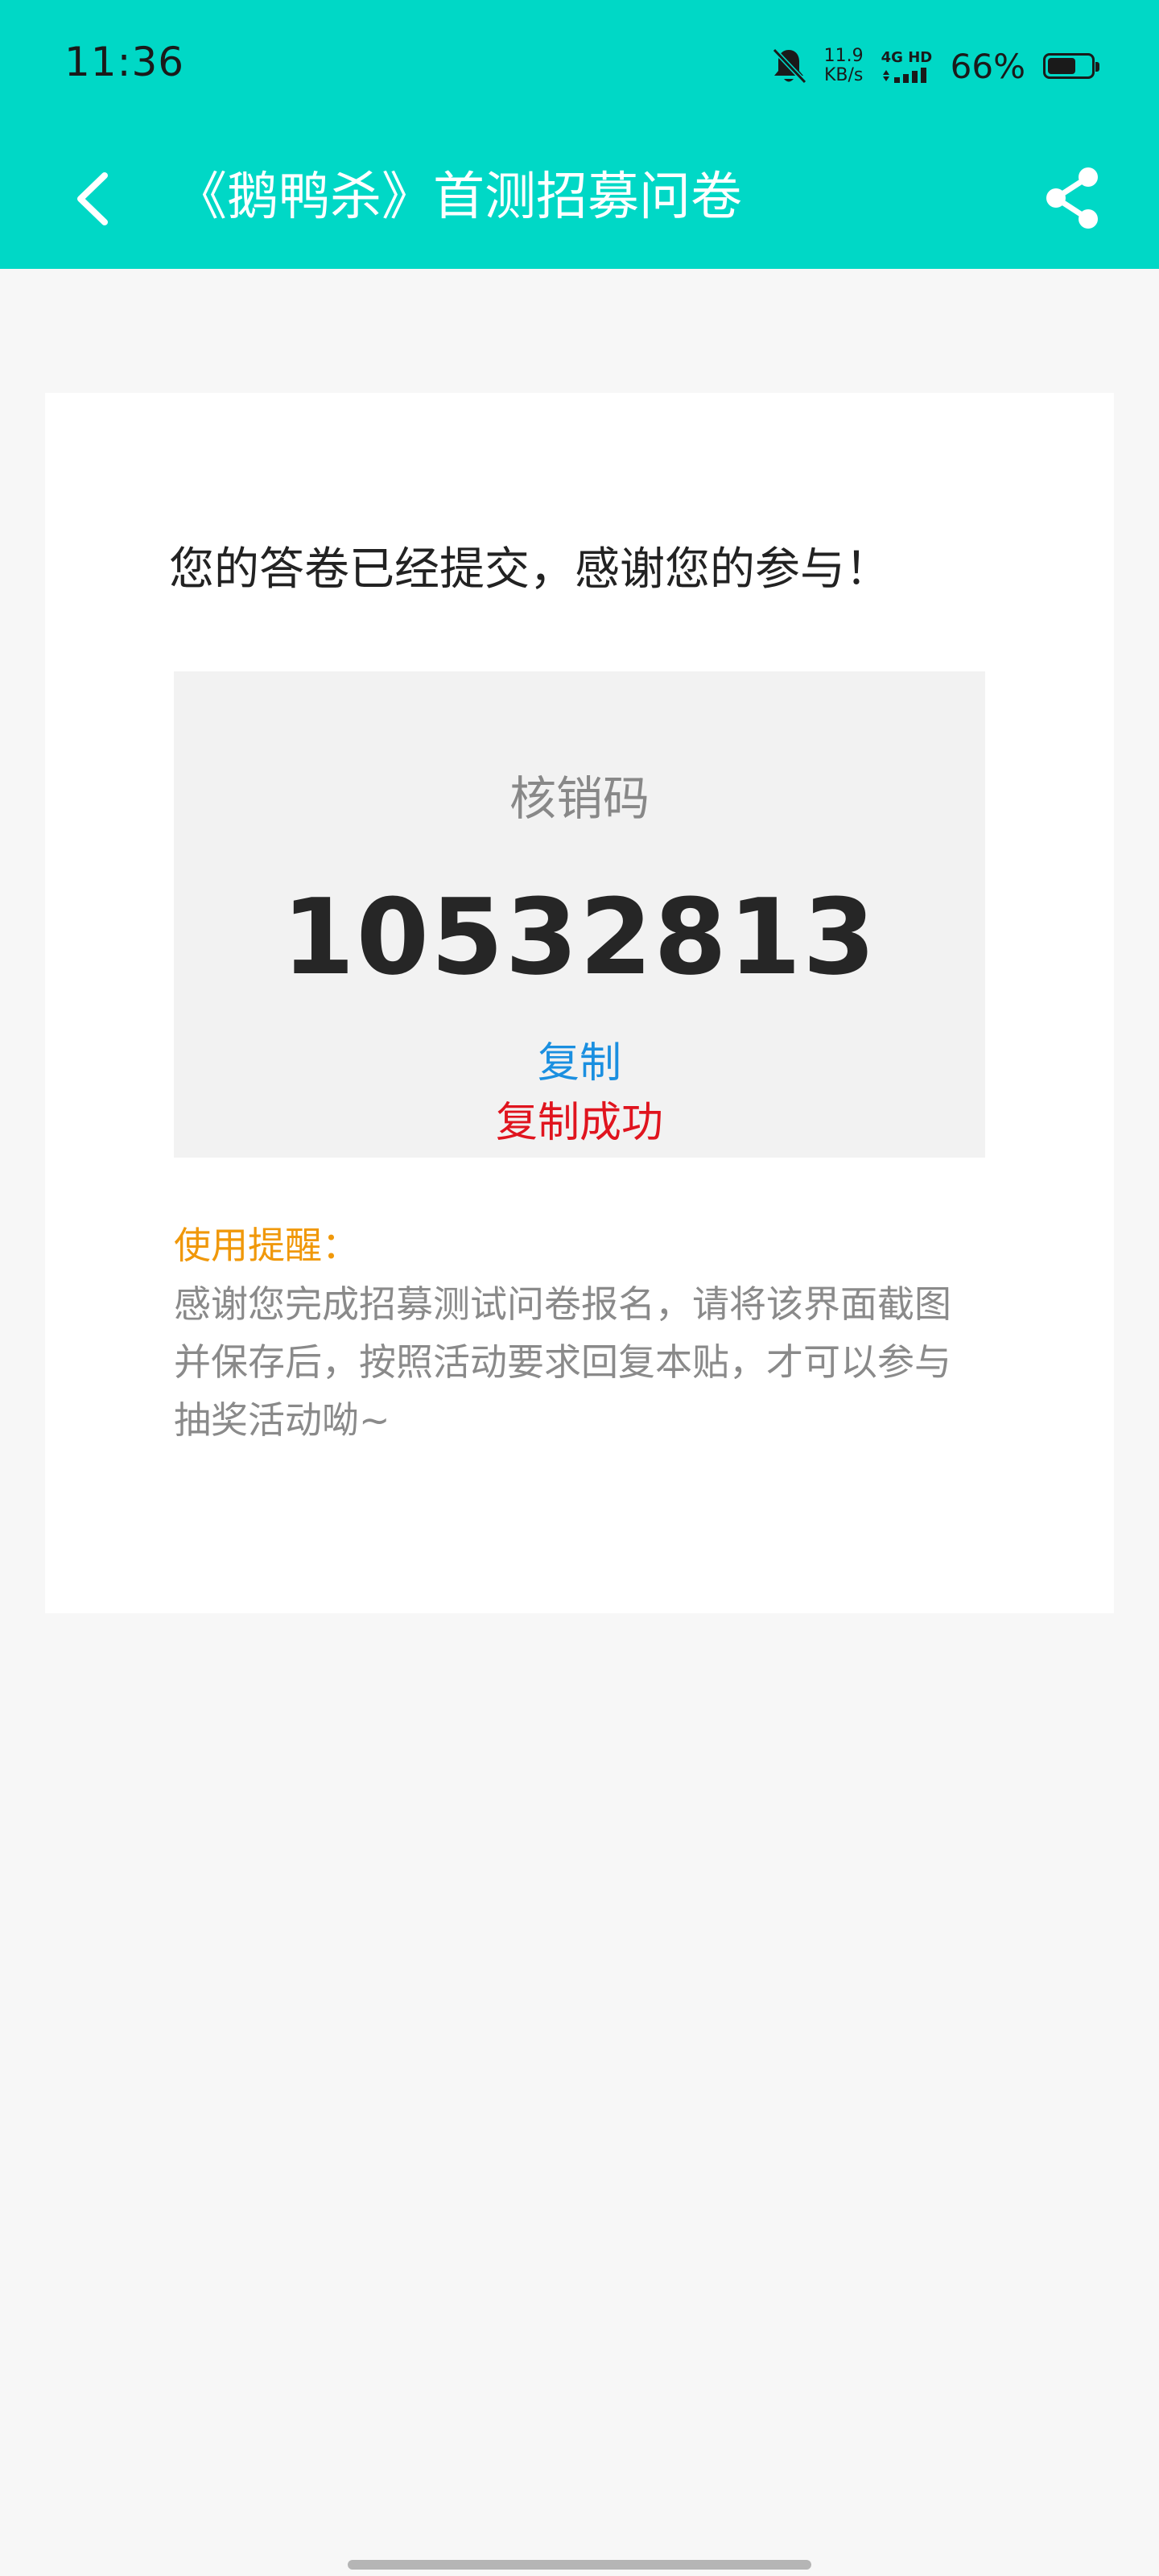  I want to click on status-bar: 11:36 11.9 KB/s 4G HD 66%, so click(579, 64).